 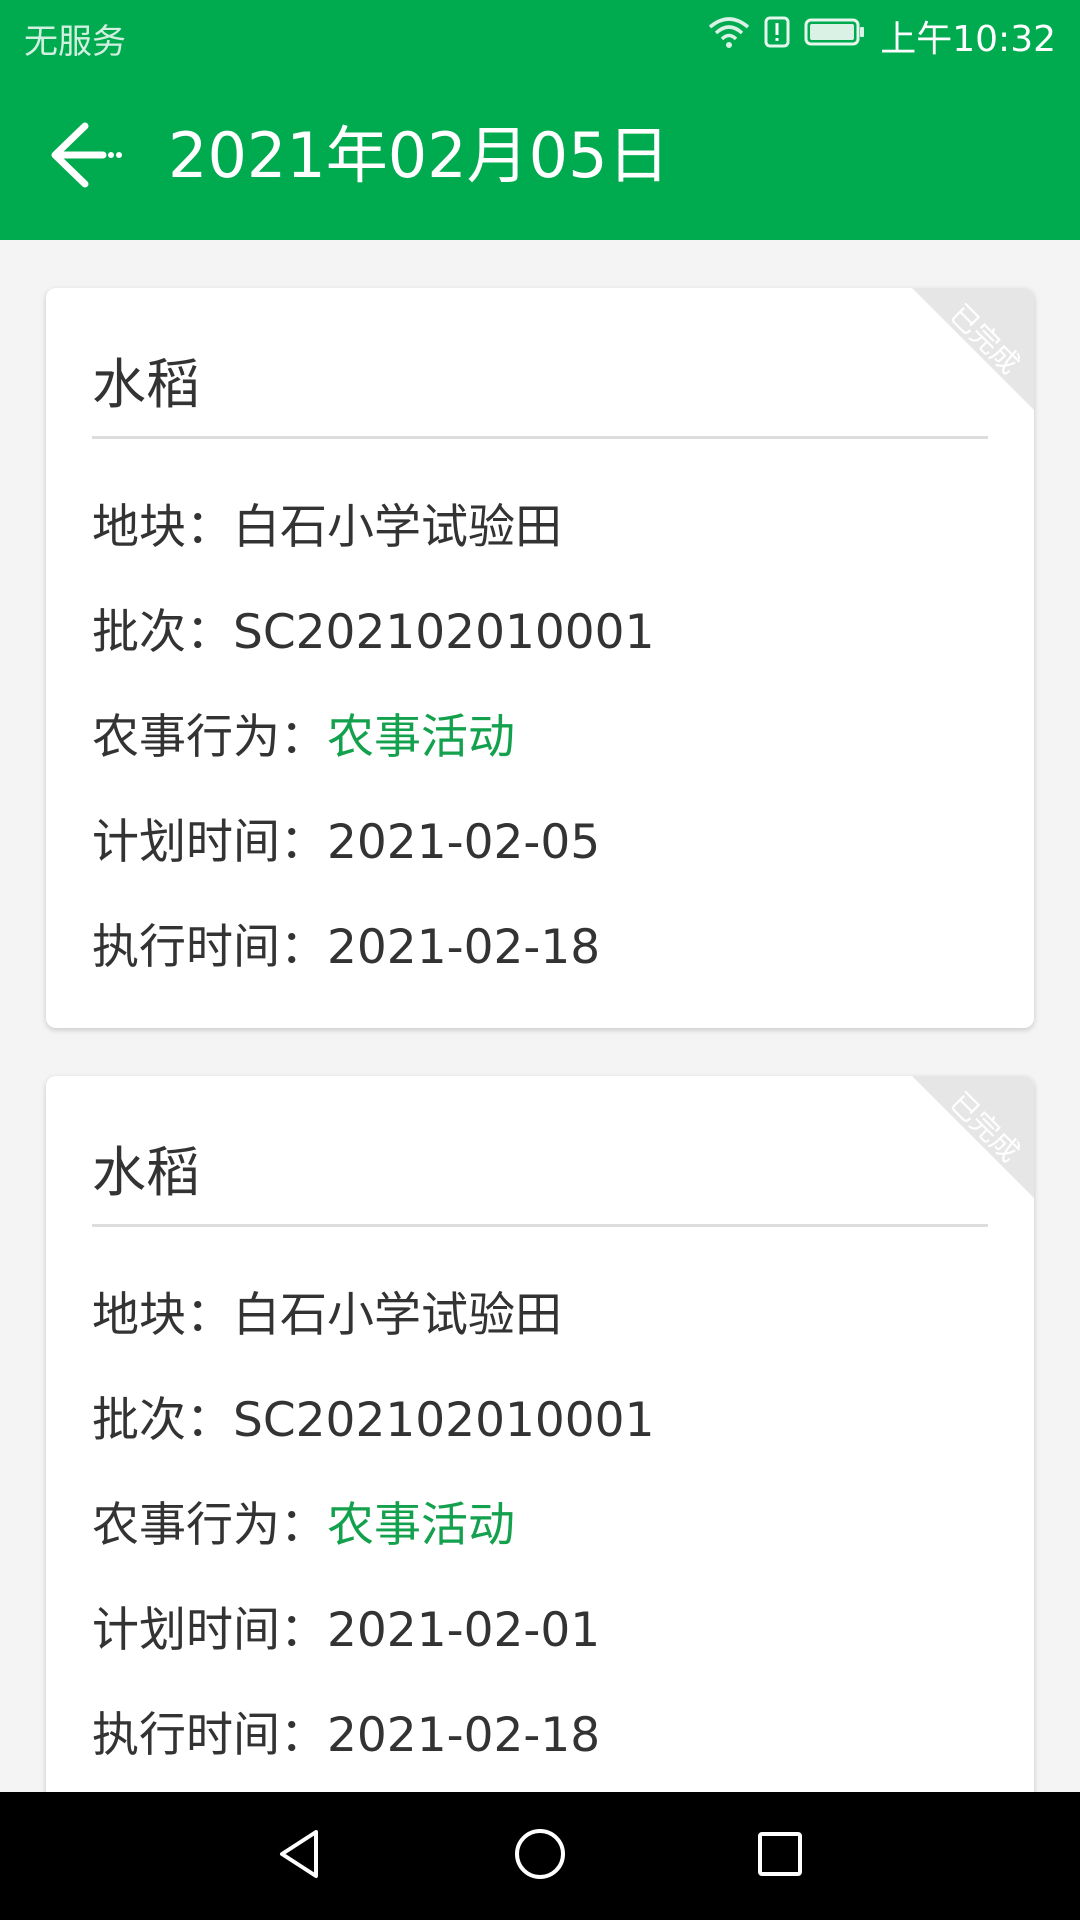 I want to click on recents-square-icon, so click(x=780, y=1856).